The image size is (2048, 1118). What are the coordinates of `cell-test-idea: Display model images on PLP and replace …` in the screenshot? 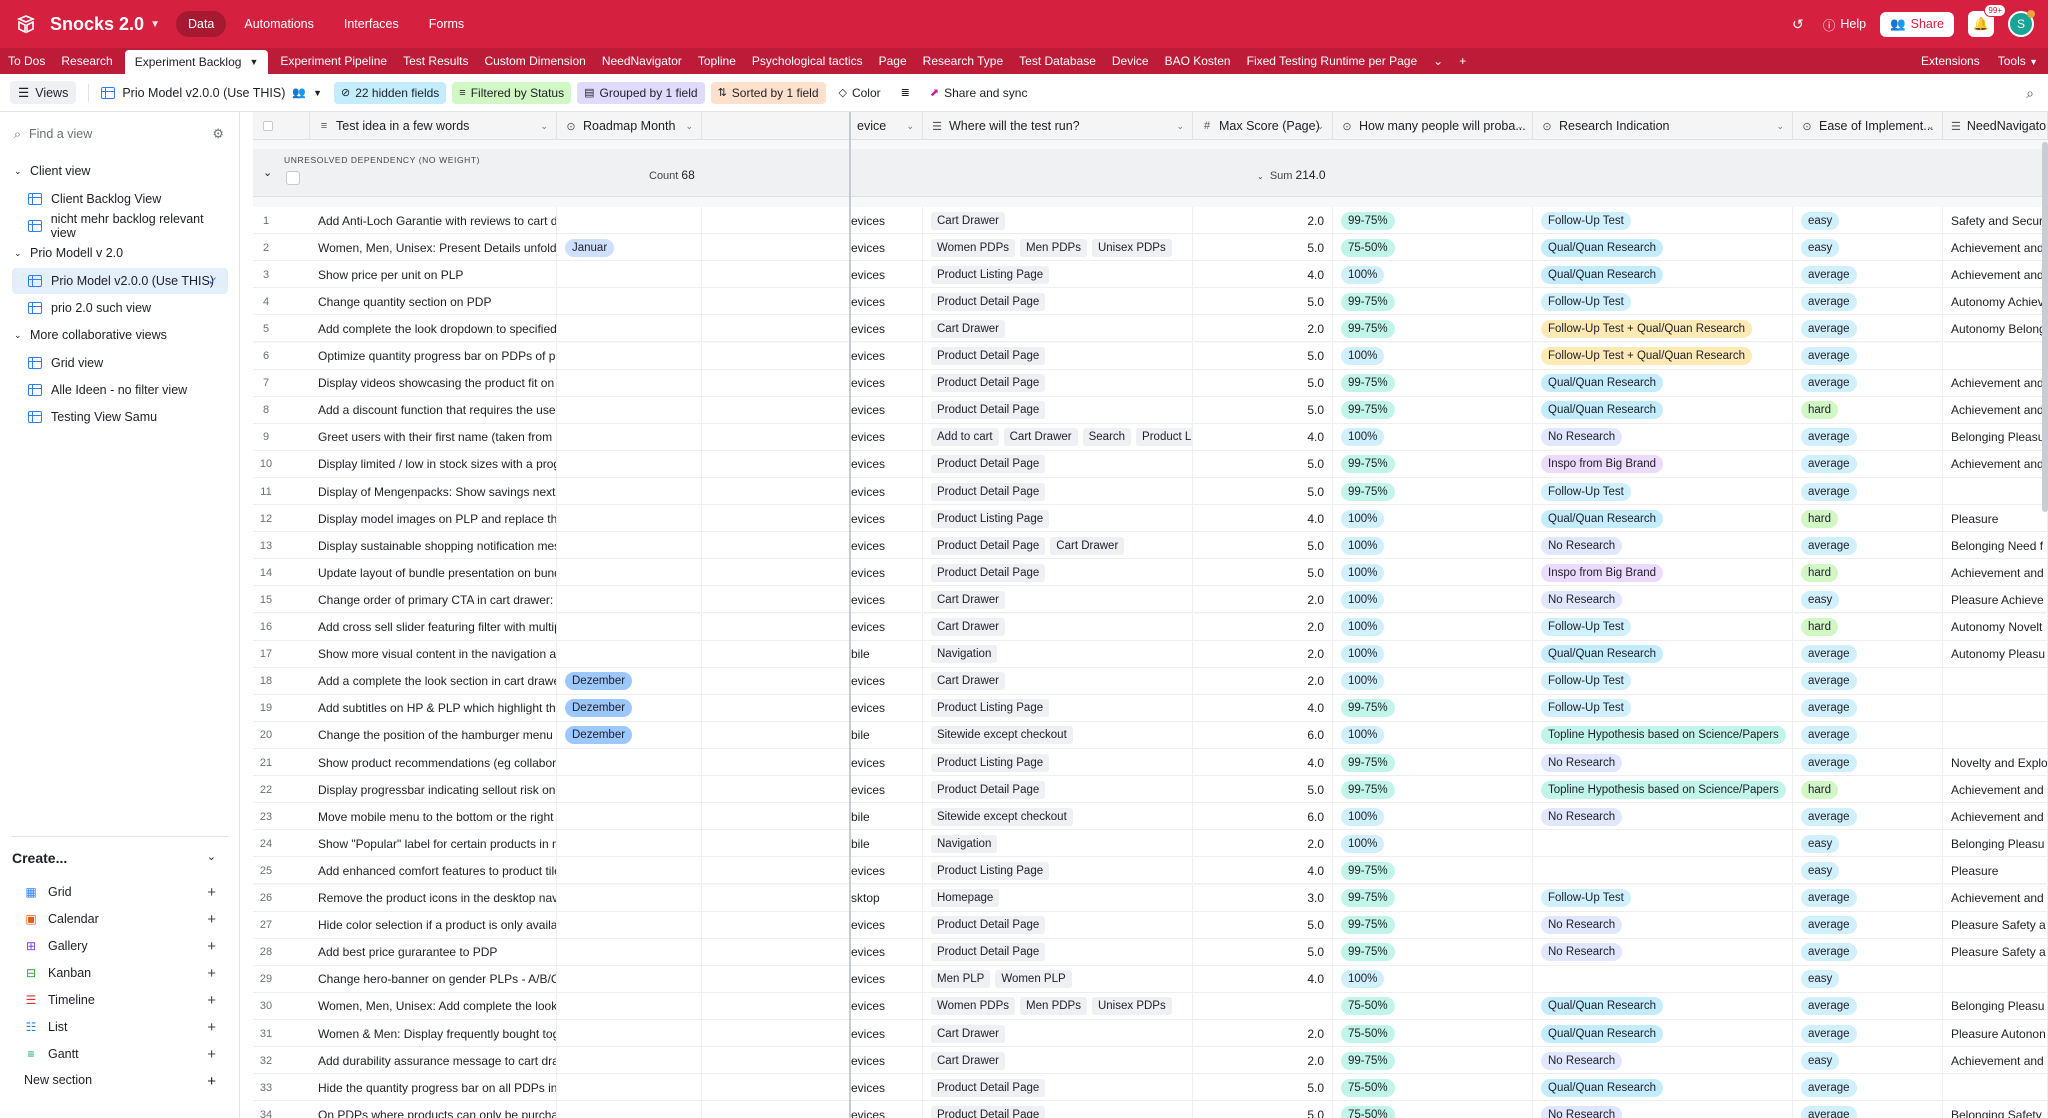 It's located at (433, 519).